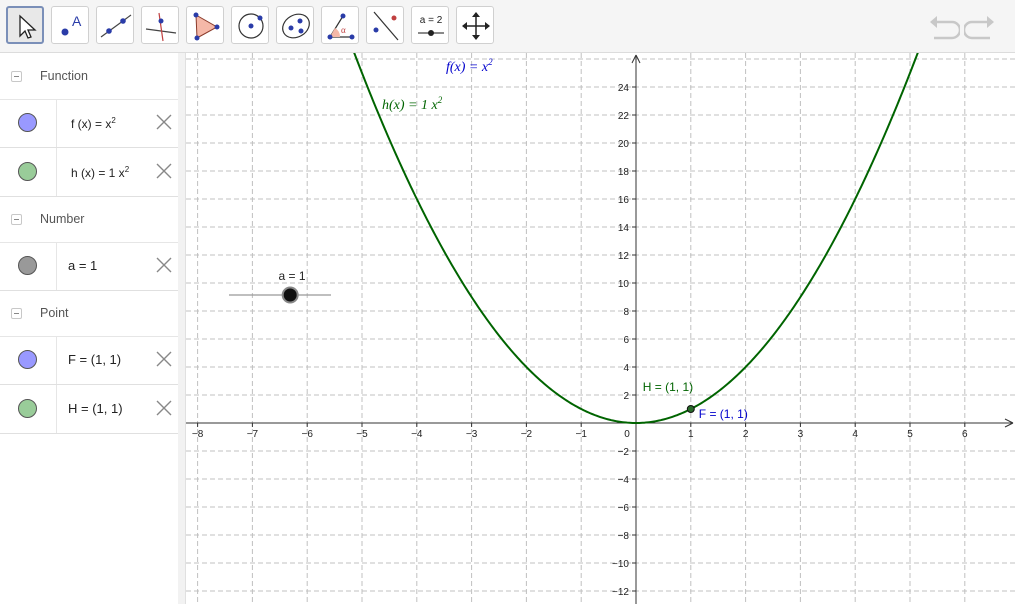 The image size is (1015, 604). I want to click on category-label: Point, so click(54, 313).